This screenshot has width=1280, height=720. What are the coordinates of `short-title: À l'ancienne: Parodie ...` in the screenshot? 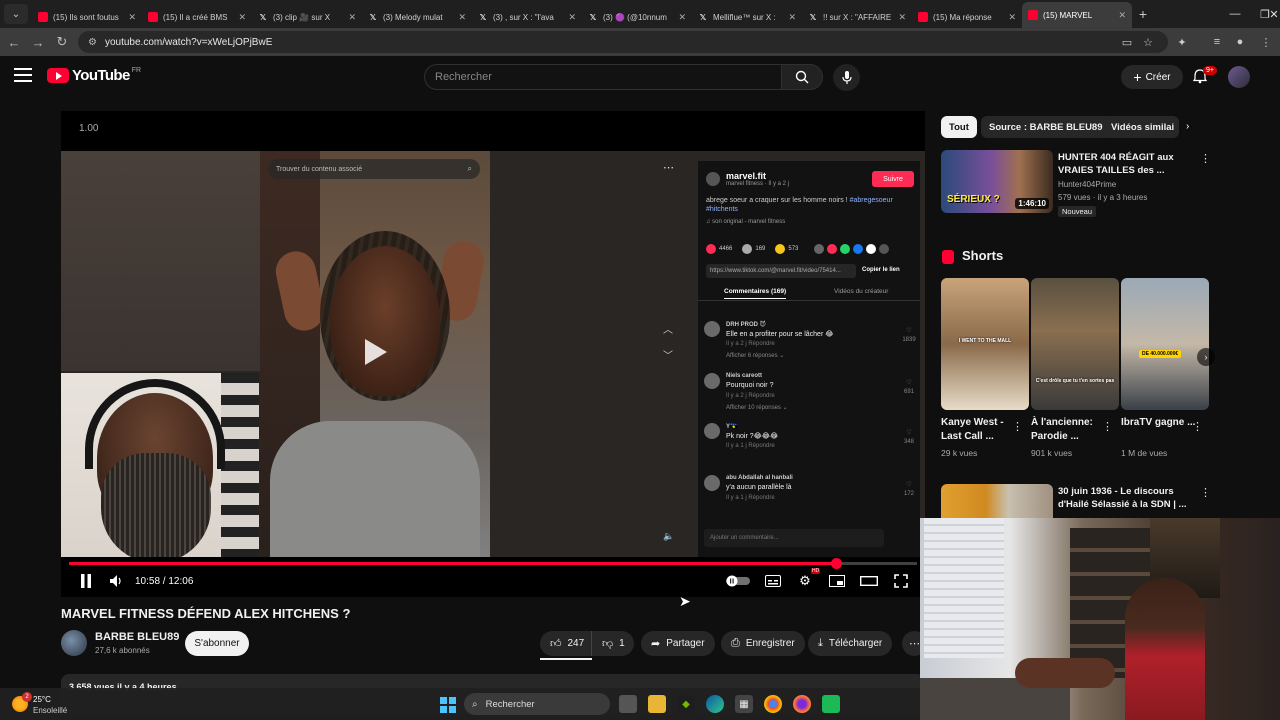 It's located at (1069, 430).